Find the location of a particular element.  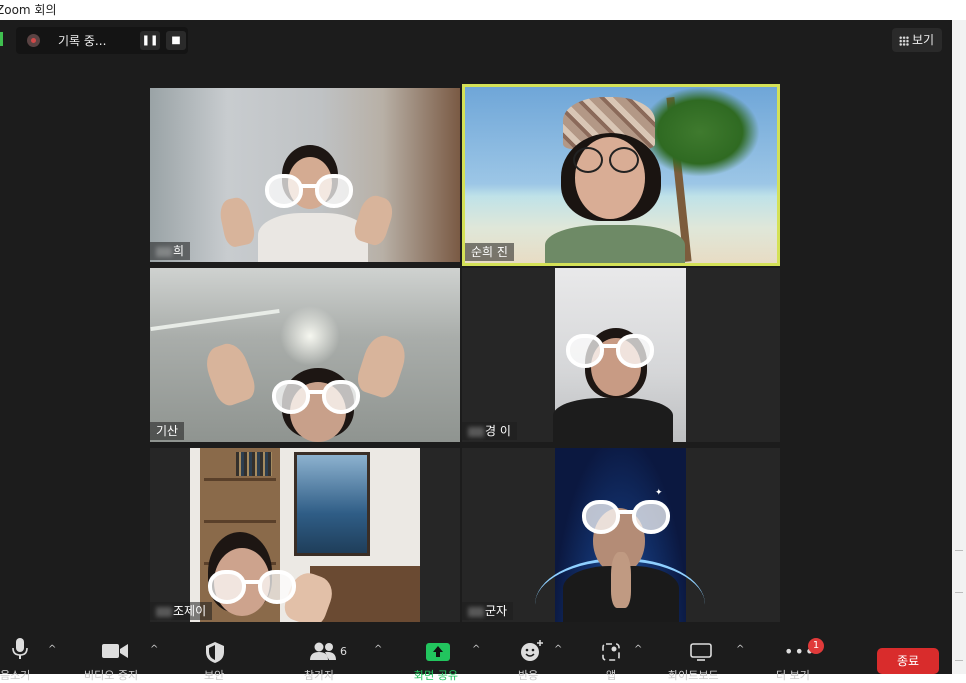

stop-video-button: ^ 비디오 중지 is located at coordinates (124, 656).